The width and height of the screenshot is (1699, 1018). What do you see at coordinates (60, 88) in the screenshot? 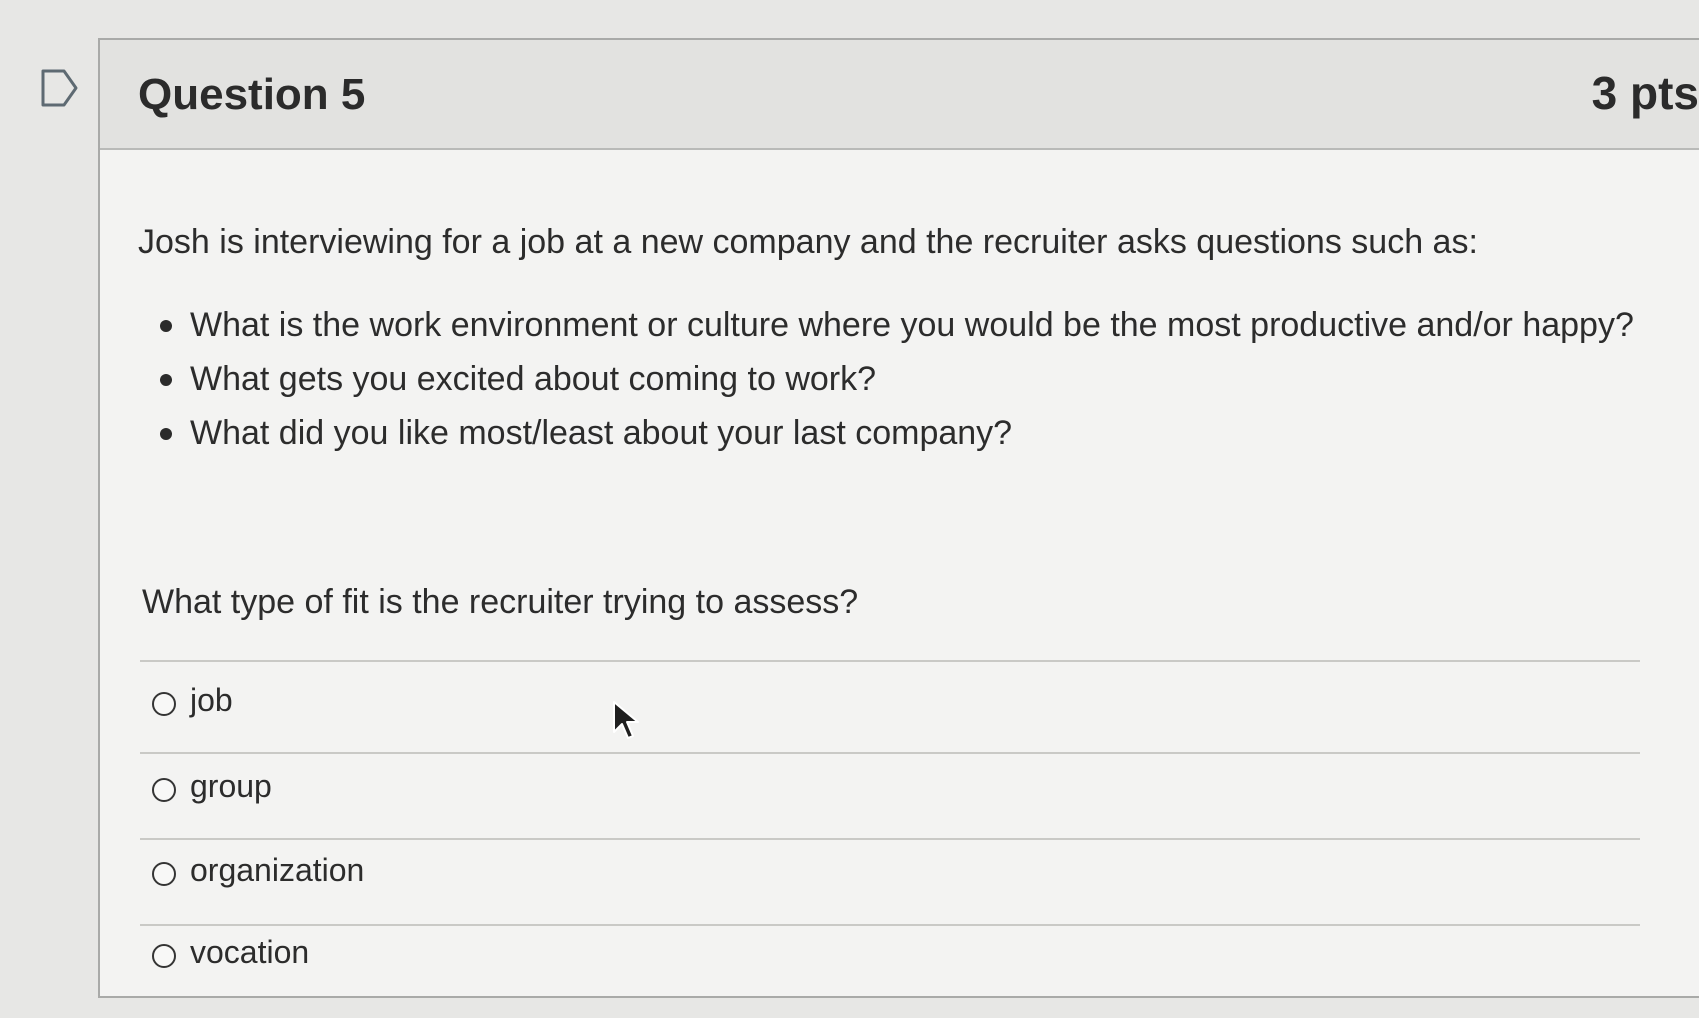
I see `flag-icon` at bounding box center [60, 88].